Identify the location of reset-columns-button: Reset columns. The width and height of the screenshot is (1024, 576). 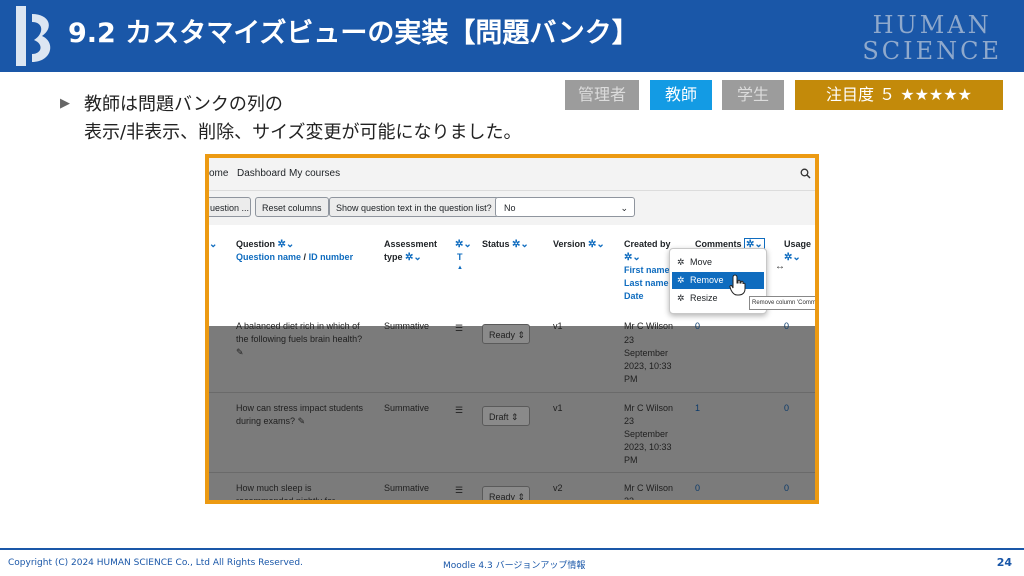
(292, 207).